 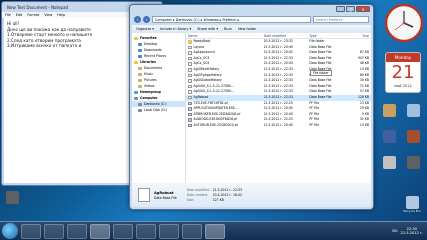 I want to click on column-header: Date modified, so click(x=287, y=35).